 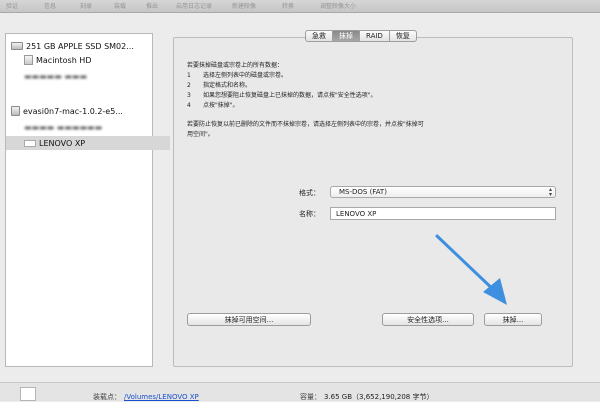 What do you see at coordinates (244, 5) in the screenshot?
I see `toolbar-item-new-image: 新建映像` at bounding box center [244, 5].